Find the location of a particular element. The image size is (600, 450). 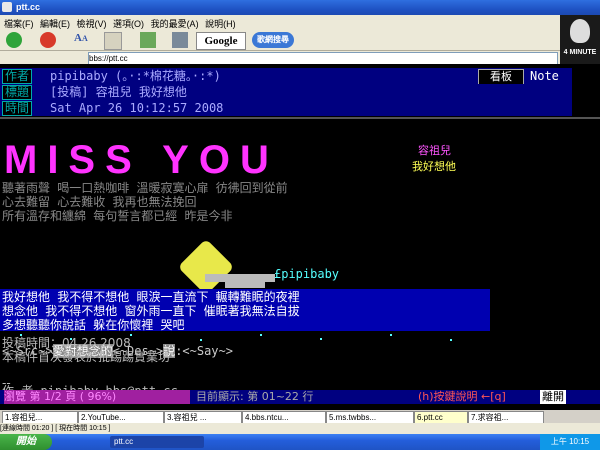

taskbar-item: ptt.cc is located at coordinates (157, 442).